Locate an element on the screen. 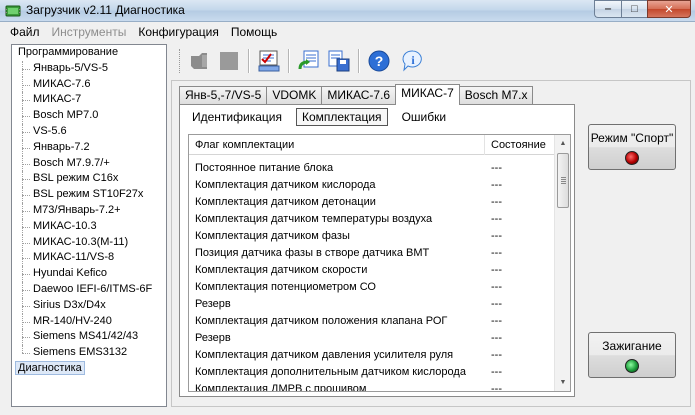  minimize-icon: ‒ is located at coordinates (608, 9).